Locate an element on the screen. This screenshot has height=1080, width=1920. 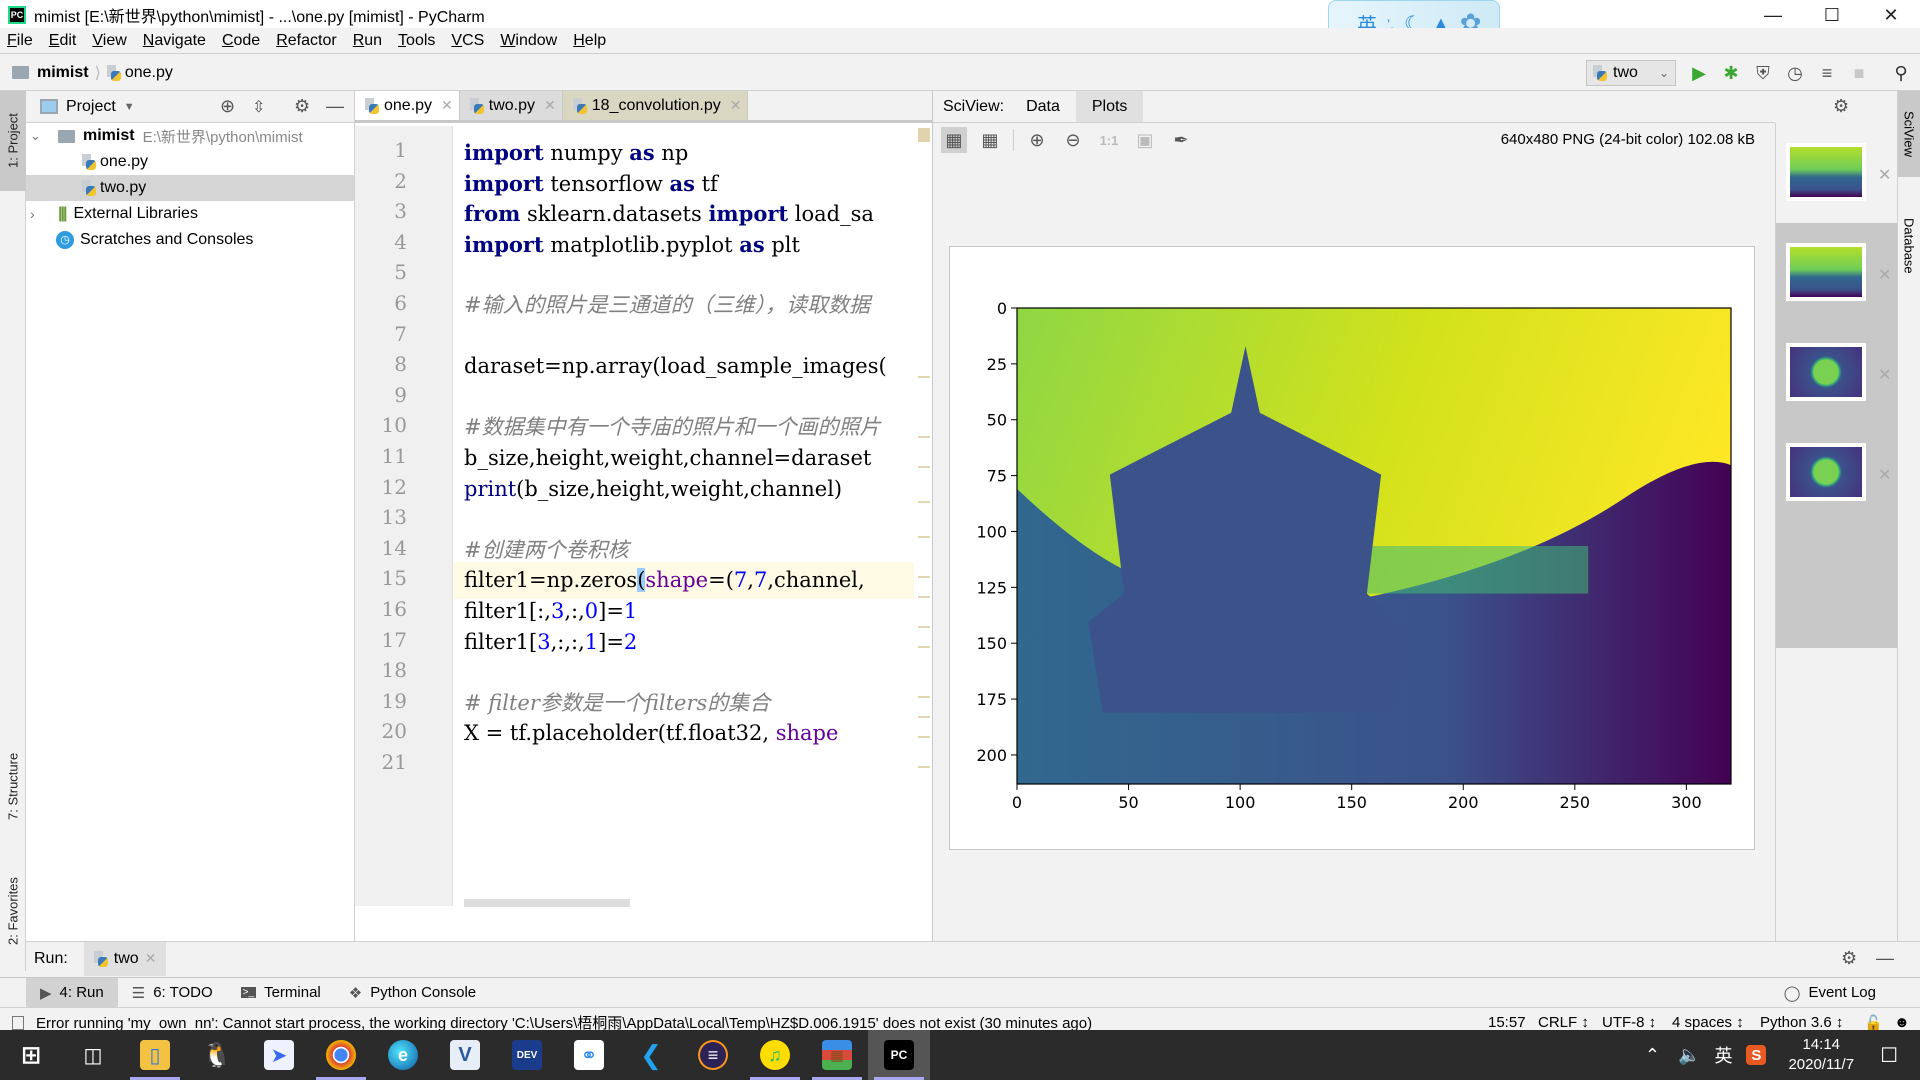
taskbar-task-view: ◫ is located at coordinates (93, 1055).